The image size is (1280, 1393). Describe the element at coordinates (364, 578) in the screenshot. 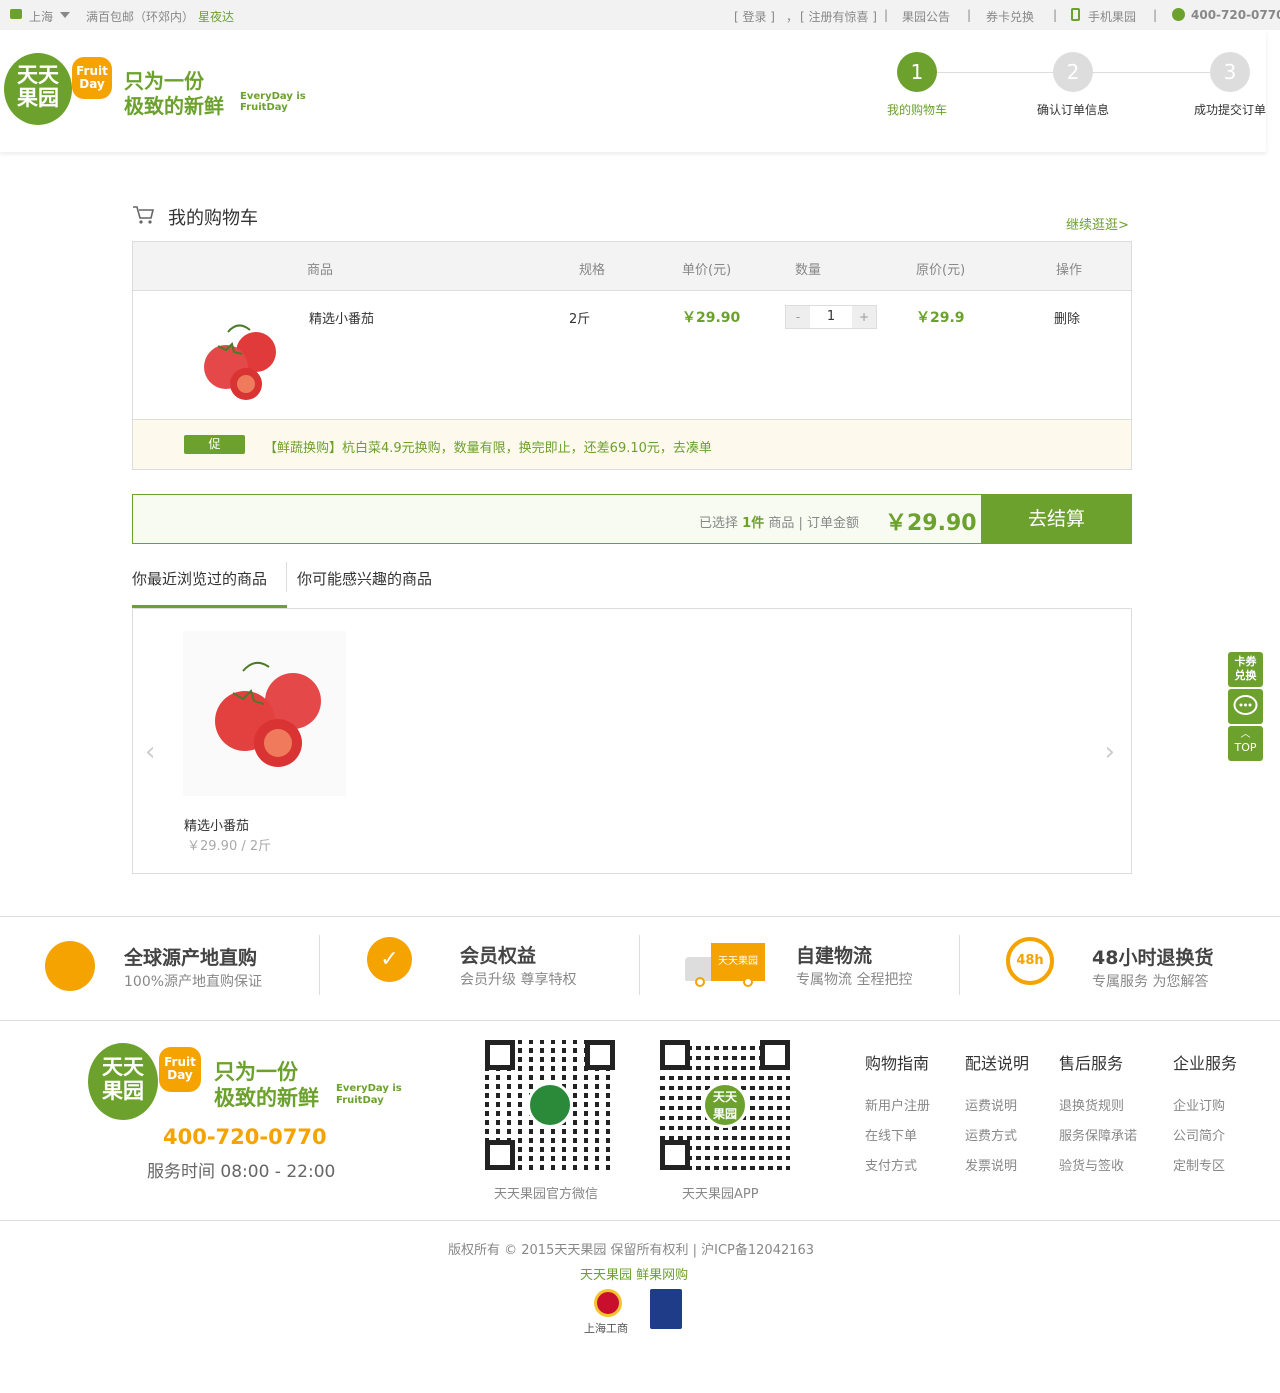

I see `tab-may-like: 你可能感兴趣的商品` at that location.